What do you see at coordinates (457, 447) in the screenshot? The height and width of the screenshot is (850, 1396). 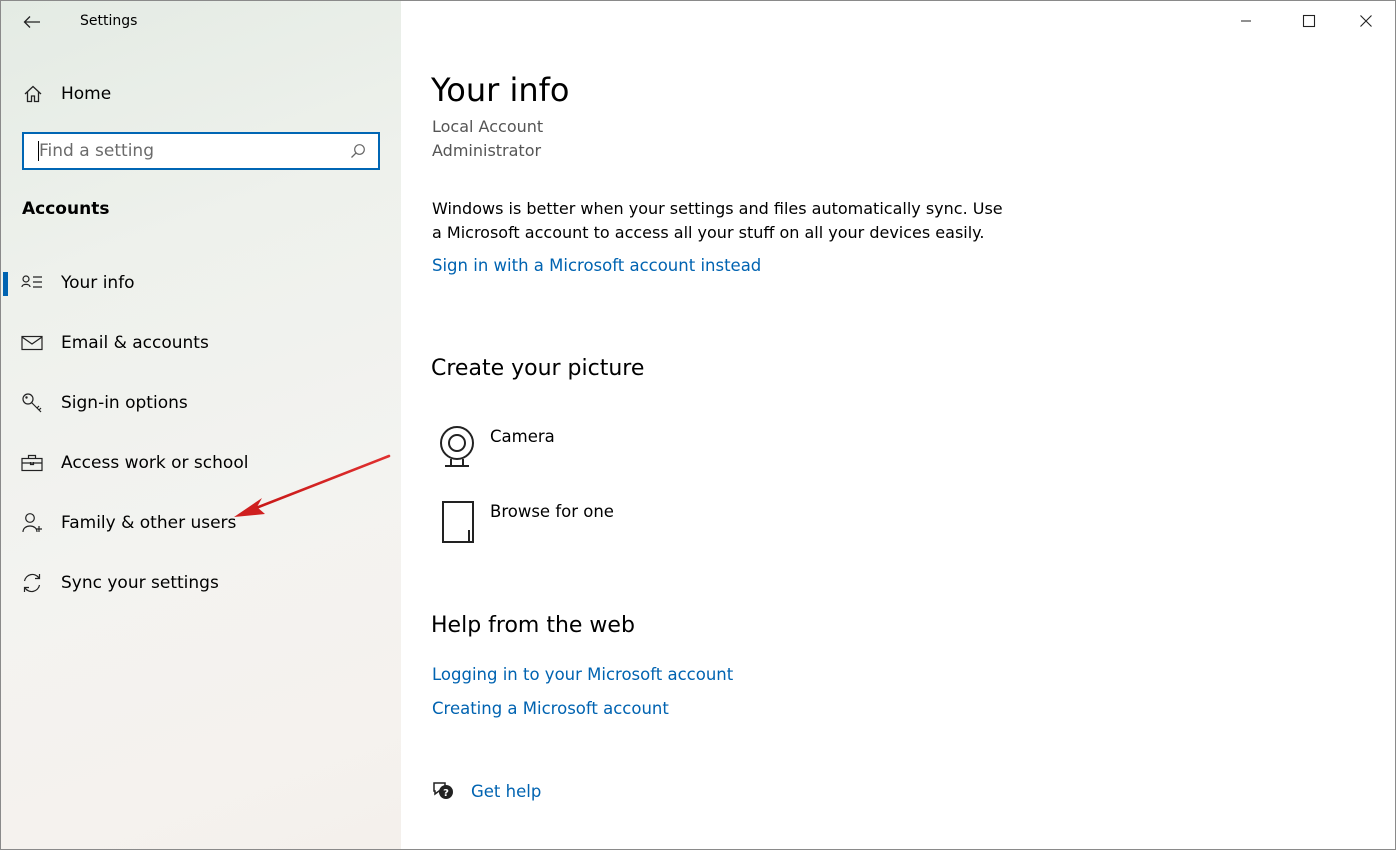 I see `webcam-icon` at bounding box center [457, 447].